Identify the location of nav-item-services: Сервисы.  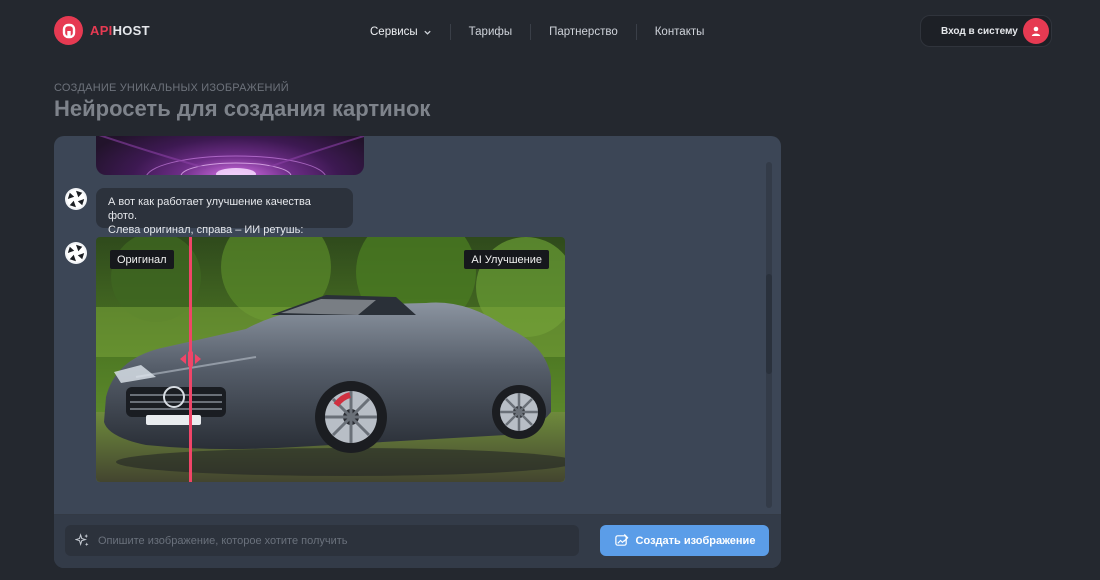
(401, 32).